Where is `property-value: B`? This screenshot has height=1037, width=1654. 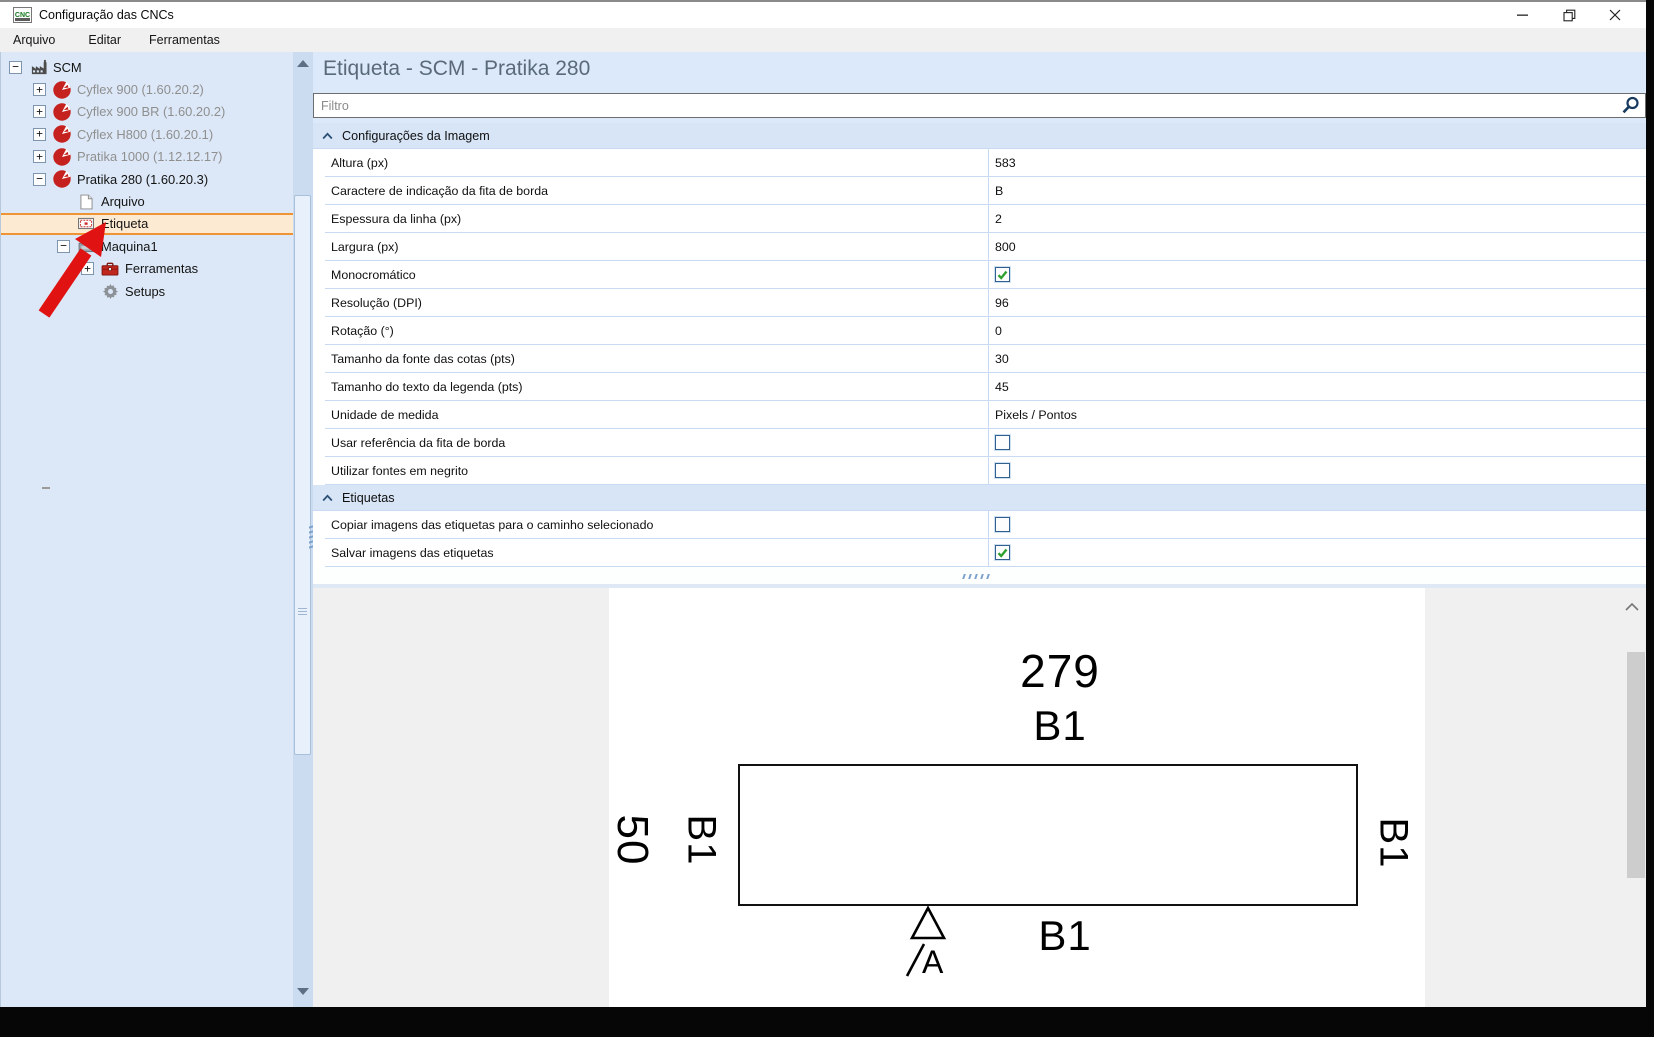
property-value: B is located at coordinates (1317, 190).